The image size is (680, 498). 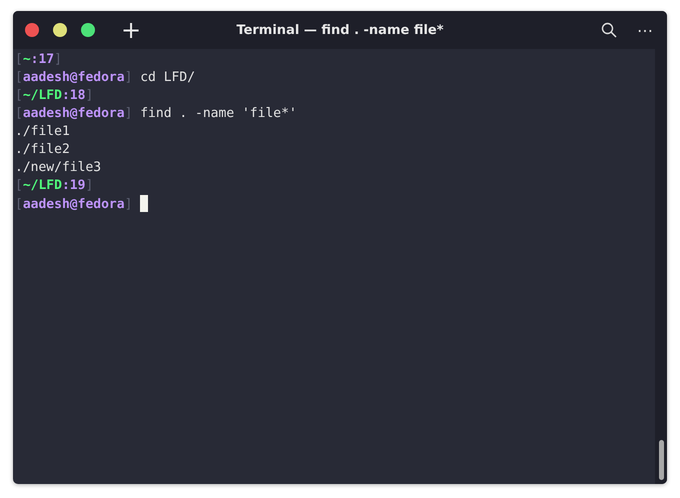 What do you see at coordinates (54, 186) in the screenshot?
I see `terminal-line: [~/LFD:19]` at bounding box center [54, 186].